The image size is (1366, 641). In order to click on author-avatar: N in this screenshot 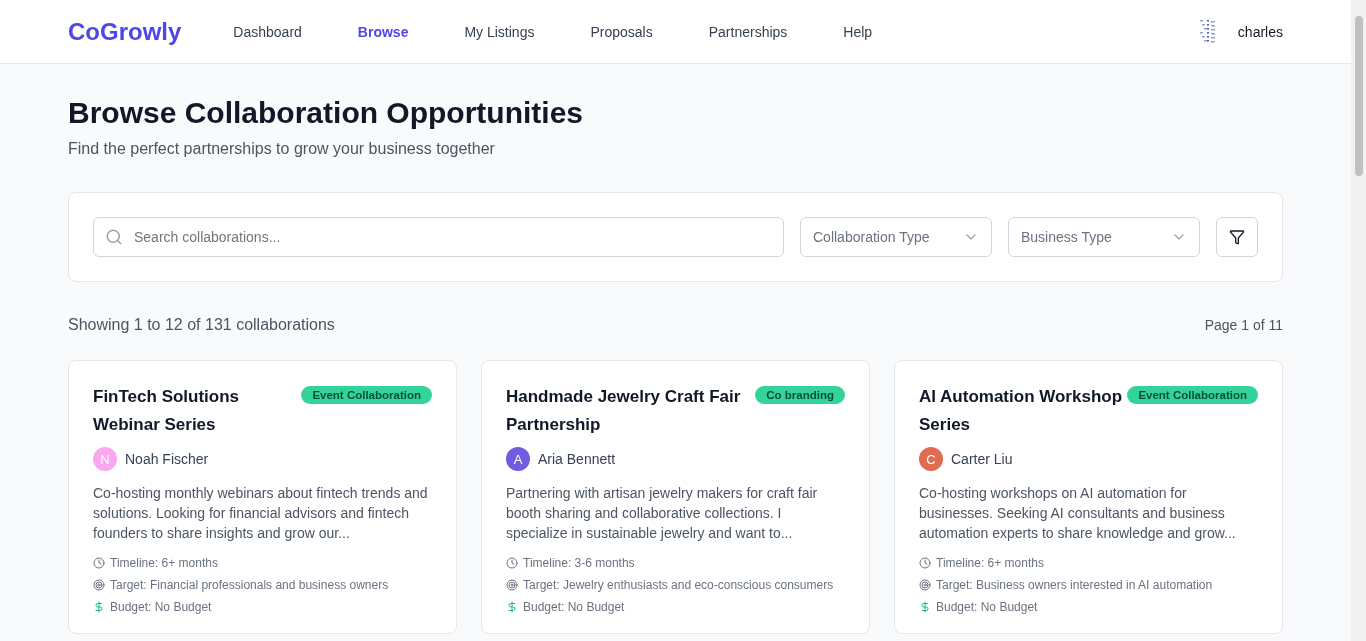, I will do `click(105, 459)`.